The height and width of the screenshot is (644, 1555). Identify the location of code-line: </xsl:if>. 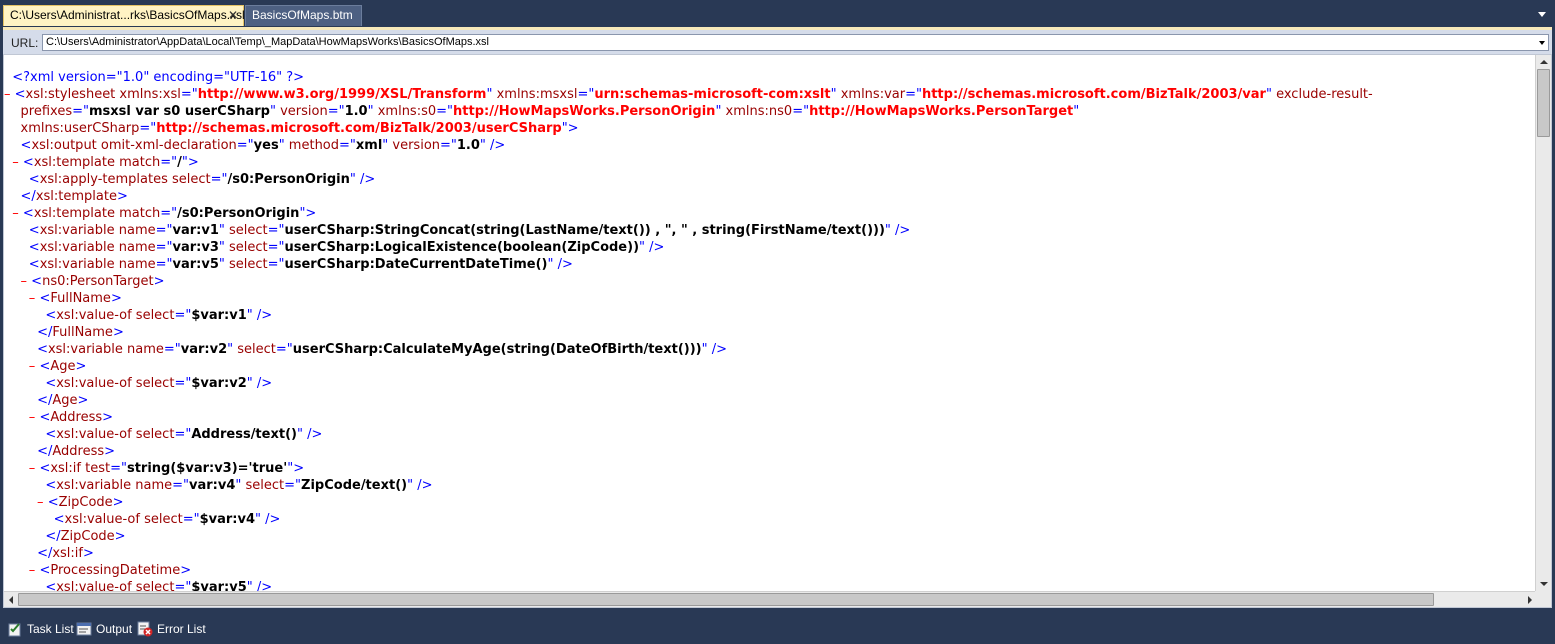
(770, 553).